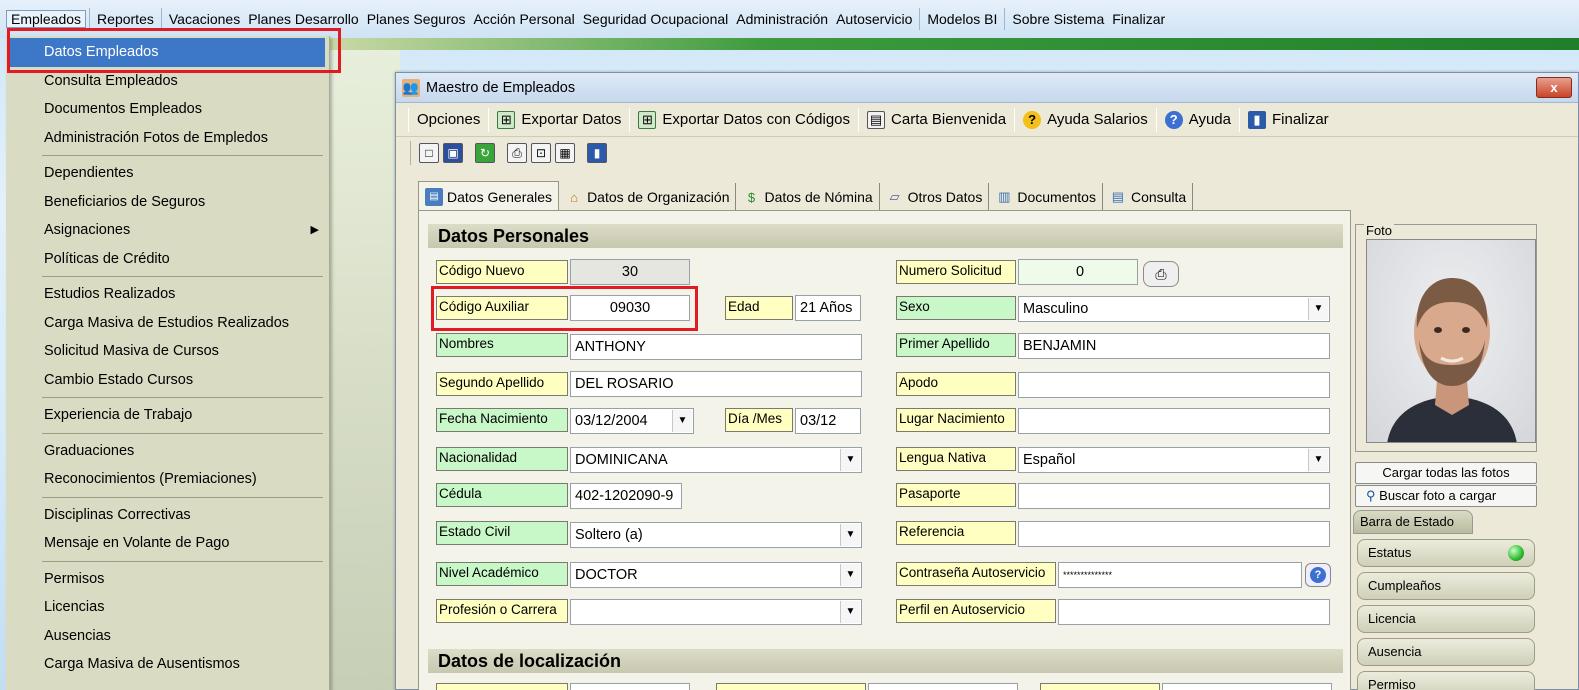  Describe the element at coordinates (1174, 534) in the screenshot. I see `referencia-field` at that location.